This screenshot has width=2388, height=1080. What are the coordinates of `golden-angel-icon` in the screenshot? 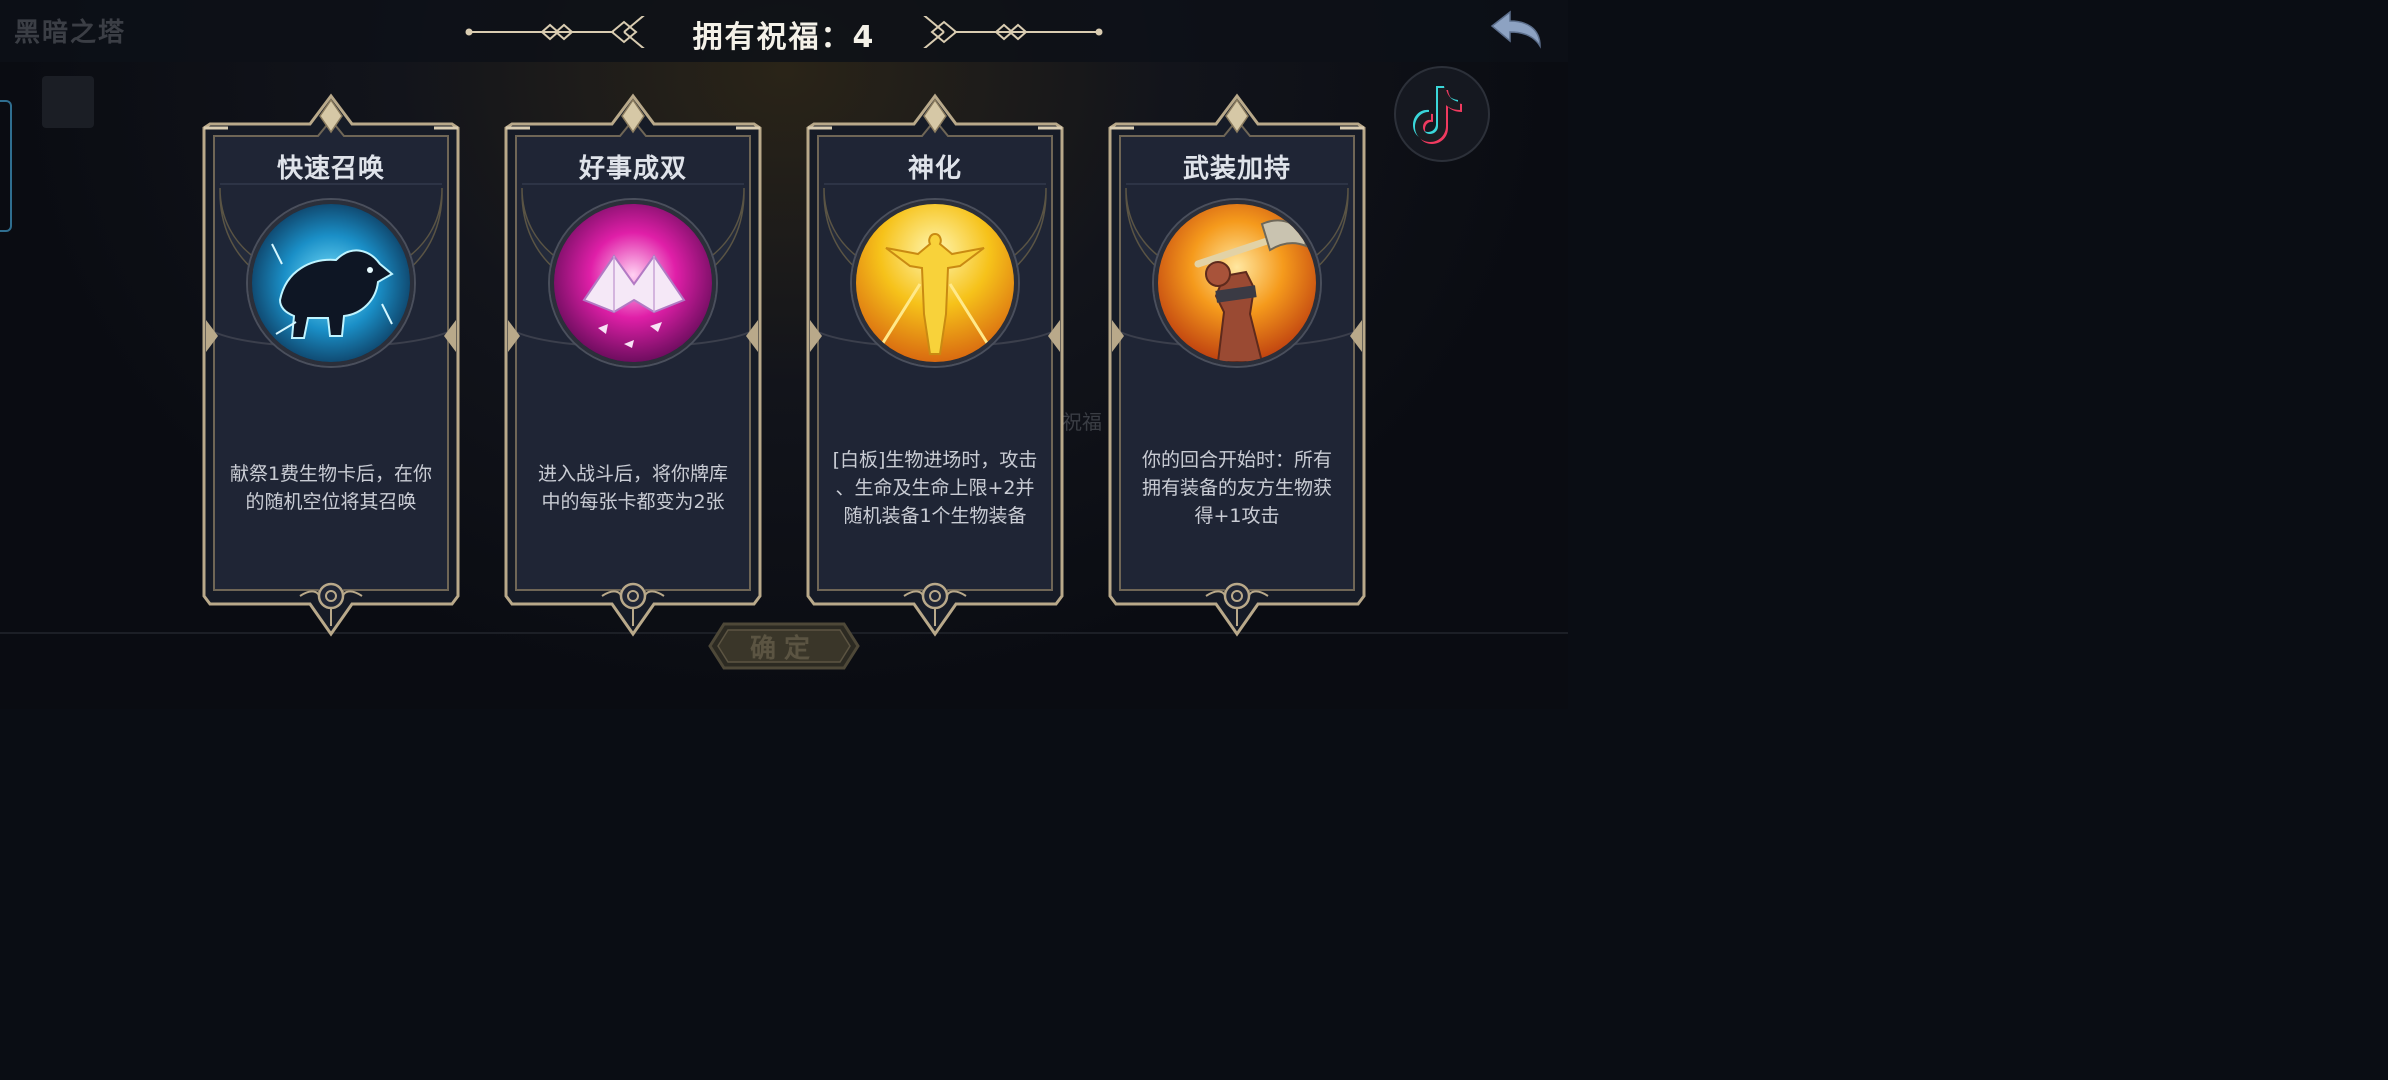 It's located at (935, 283).